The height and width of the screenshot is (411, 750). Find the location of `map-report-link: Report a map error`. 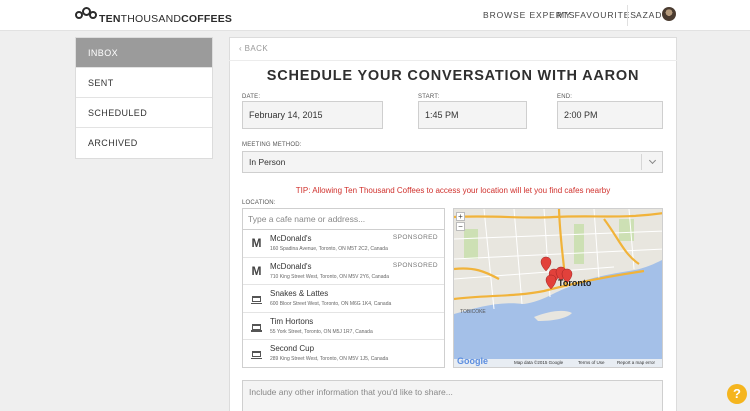

map-report-link: Report a map error is located at coordinates (636, 363).